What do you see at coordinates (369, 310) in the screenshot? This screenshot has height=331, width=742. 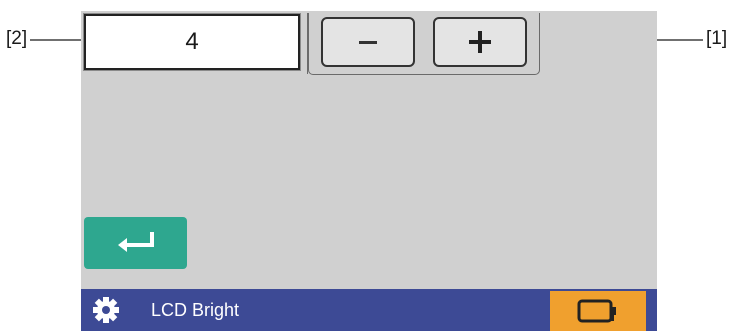 I see `footer-bar: LCD Bright` at bounding box center [369, 310].